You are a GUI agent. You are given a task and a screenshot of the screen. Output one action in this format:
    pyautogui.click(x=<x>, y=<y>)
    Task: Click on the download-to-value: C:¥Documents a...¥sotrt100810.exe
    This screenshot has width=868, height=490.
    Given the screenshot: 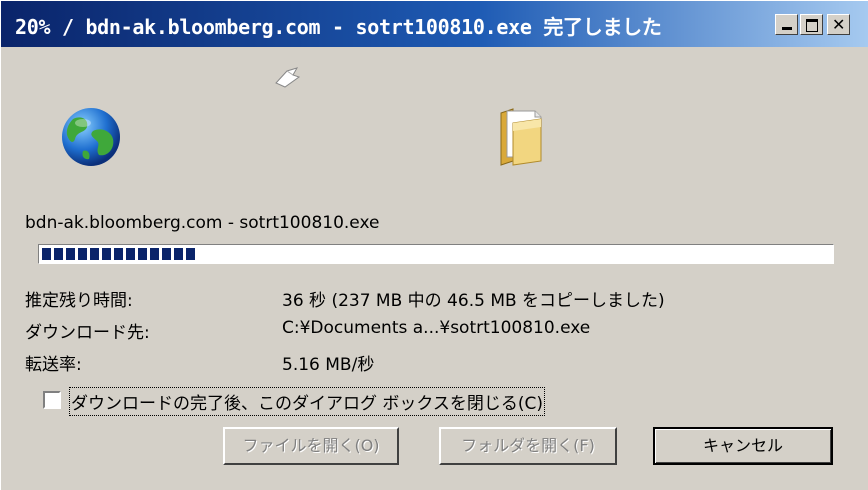 What is the action you would take?
    pyautogui.click(x=436, y=328)
    